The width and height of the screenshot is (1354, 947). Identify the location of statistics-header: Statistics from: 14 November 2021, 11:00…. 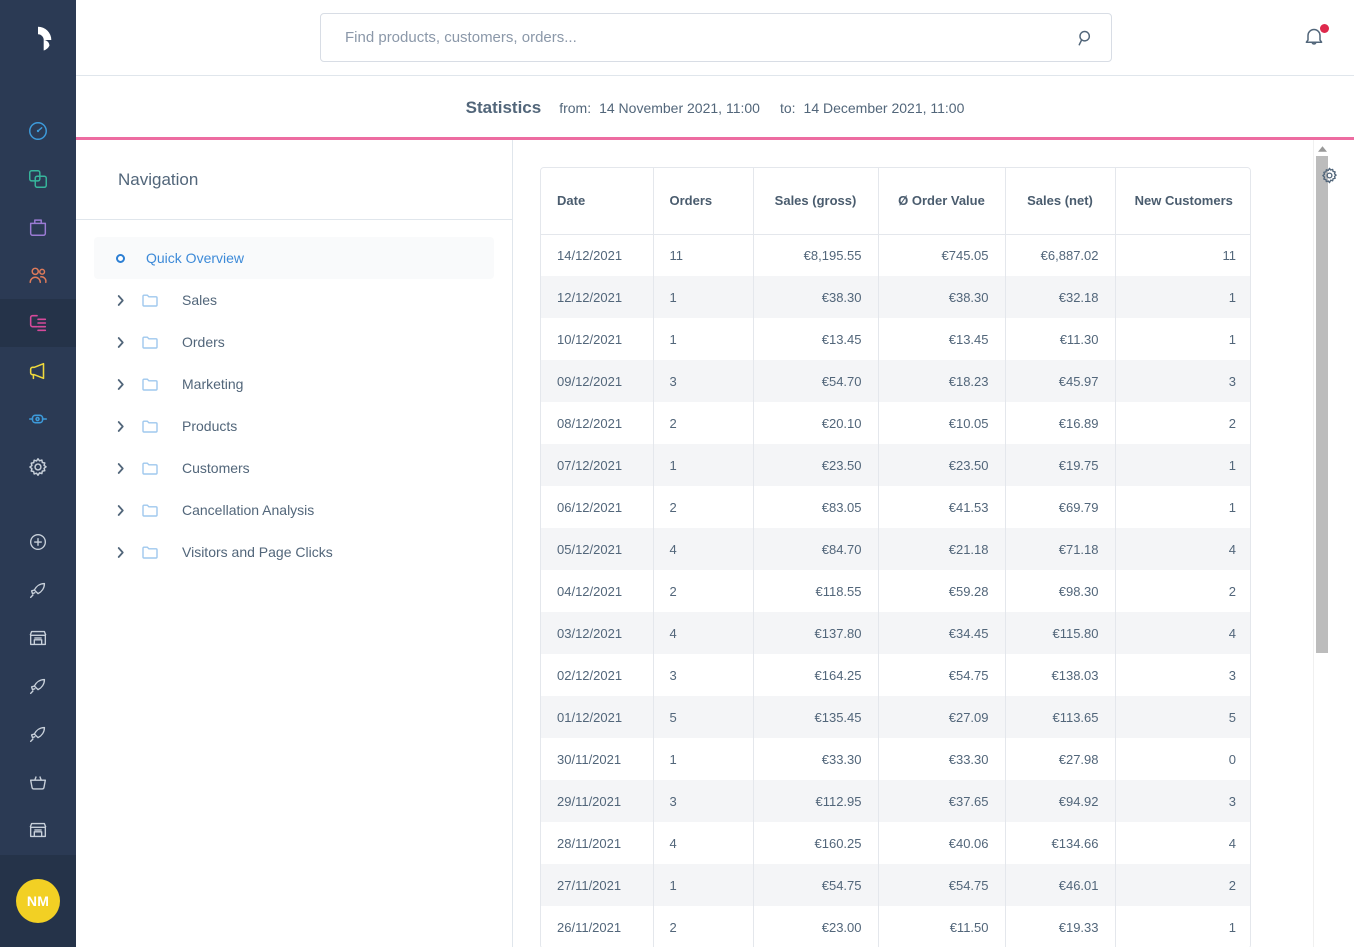
(715, 108).